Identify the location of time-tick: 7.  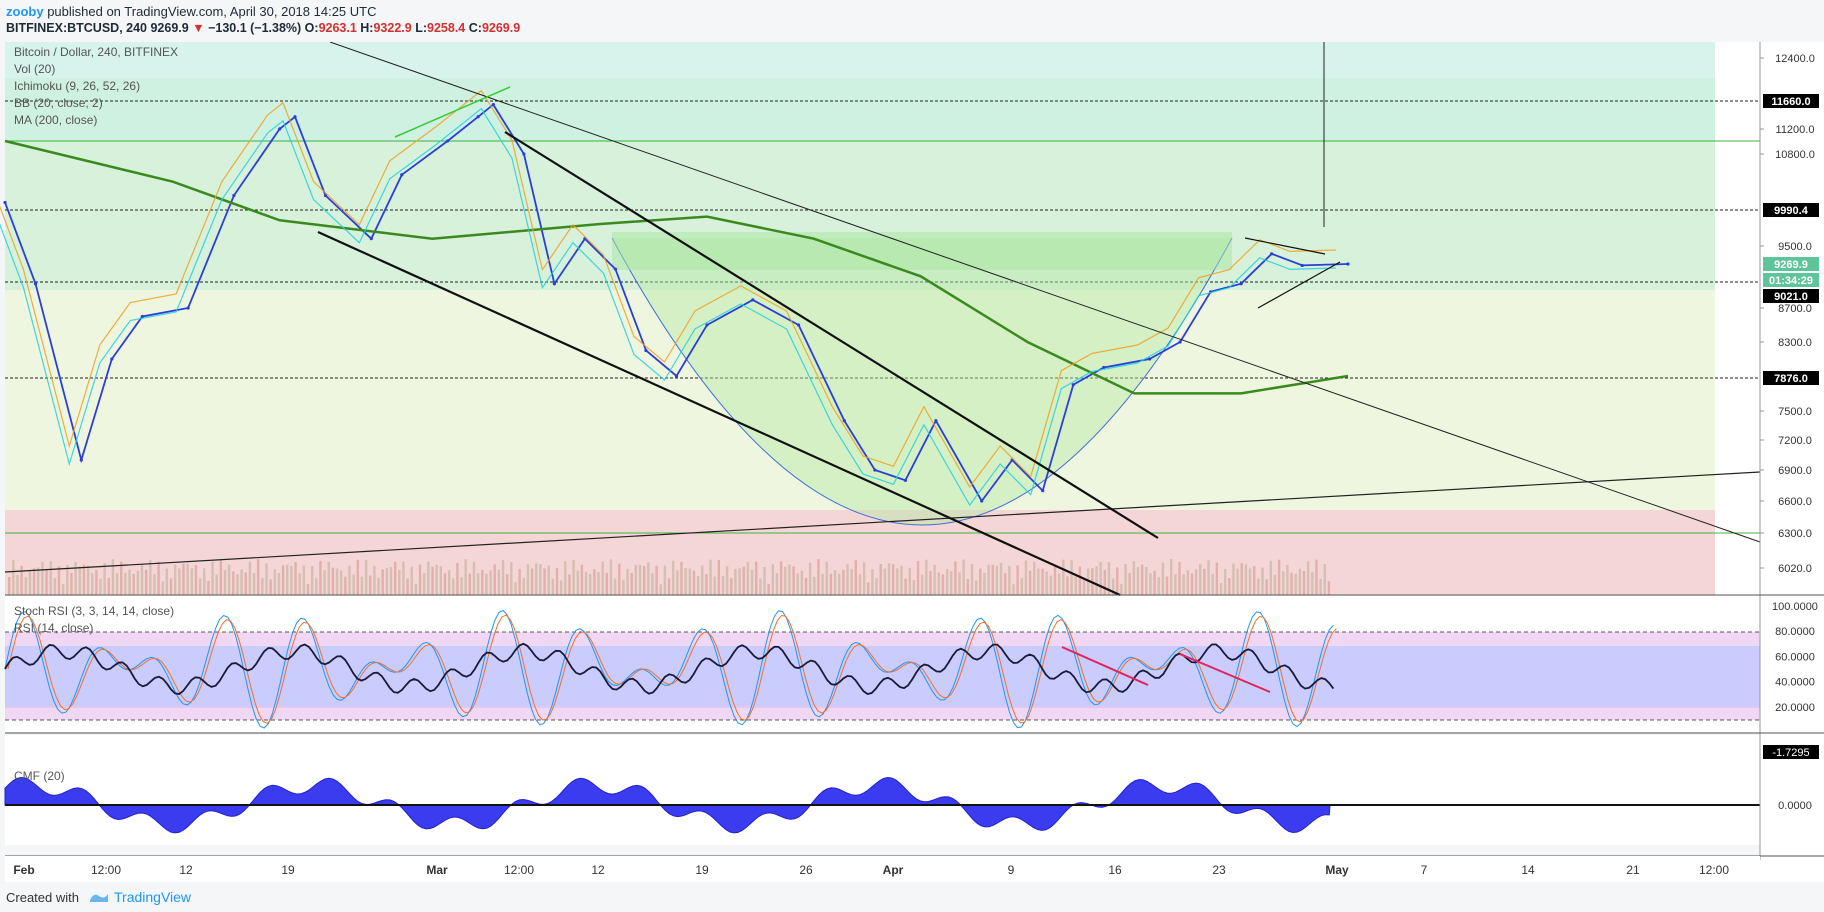
(1424, 870).